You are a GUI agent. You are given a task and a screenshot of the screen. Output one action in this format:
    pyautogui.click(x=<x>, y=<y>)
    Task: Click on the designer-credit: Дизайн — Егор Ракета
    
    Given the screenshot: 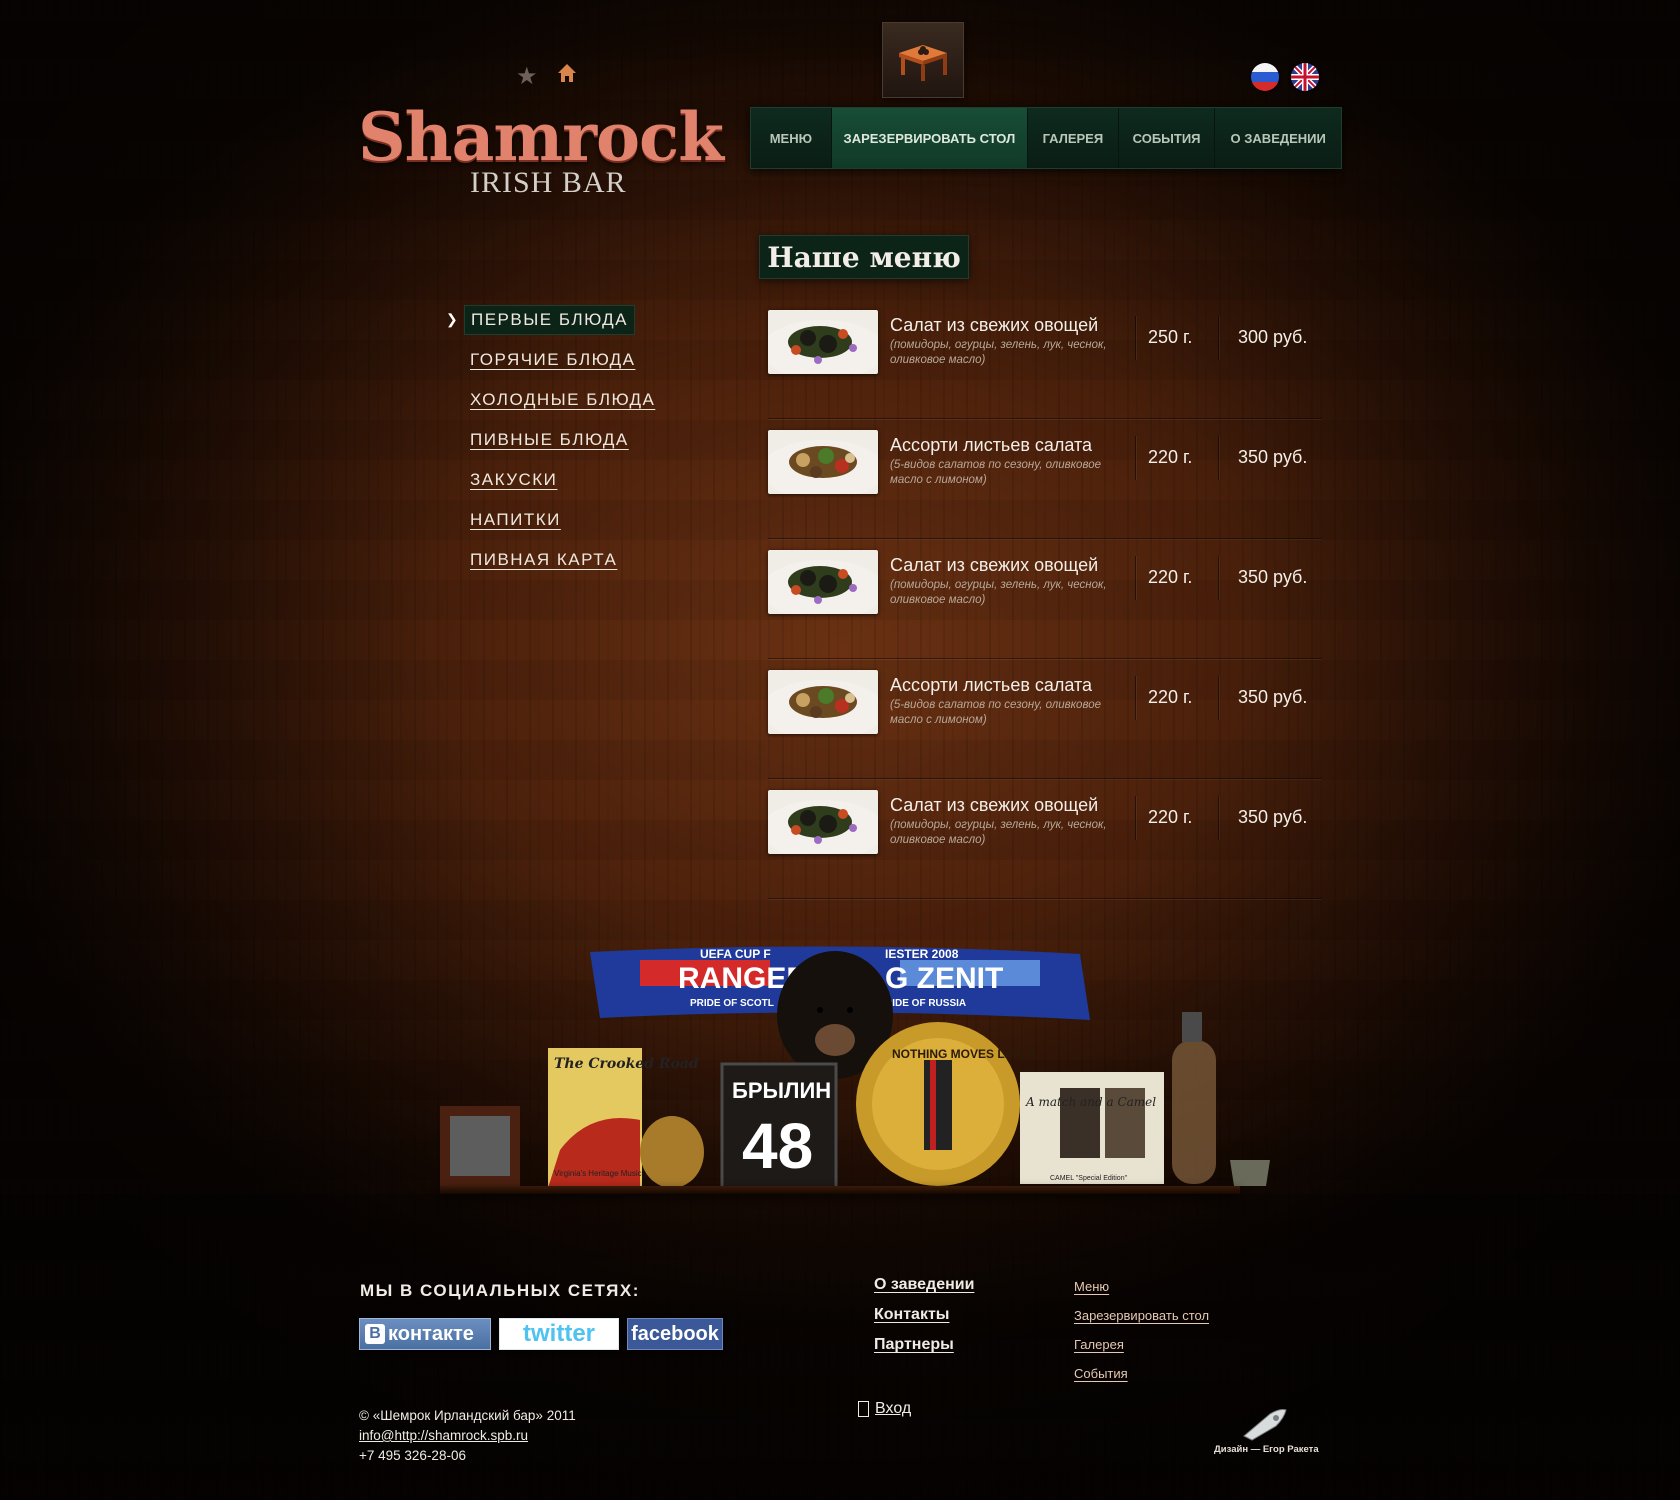 What is the action you would take?
    pyautogui.click(x=1266, y=1449)
    